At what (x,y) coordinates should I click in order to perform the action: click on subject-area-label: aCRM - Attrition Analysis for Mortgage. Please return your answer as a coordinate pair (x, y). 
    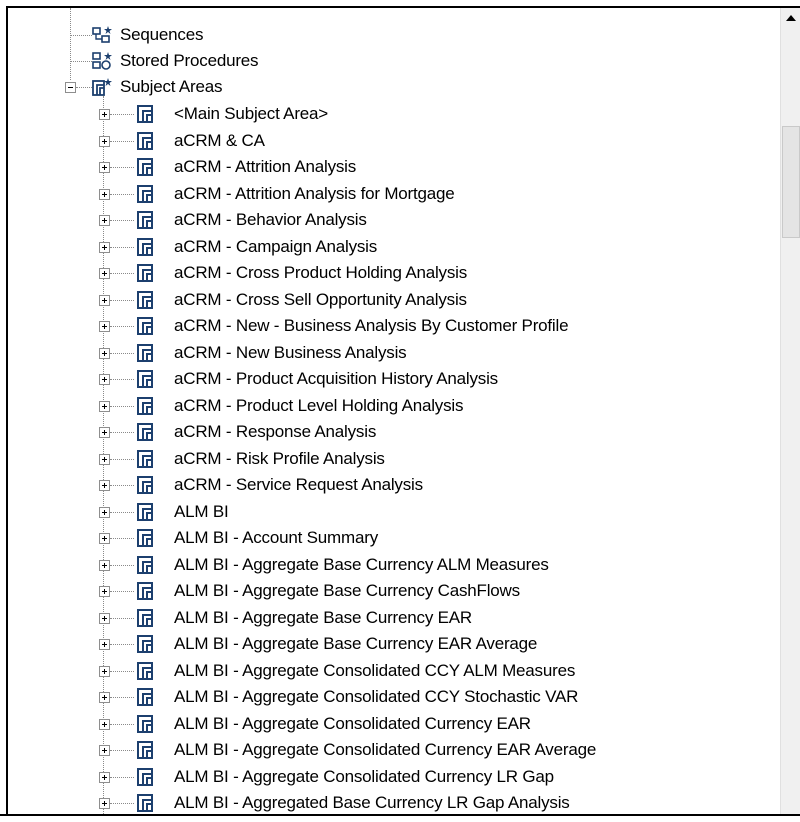
    Looking at the image, I should click on (314, 193).